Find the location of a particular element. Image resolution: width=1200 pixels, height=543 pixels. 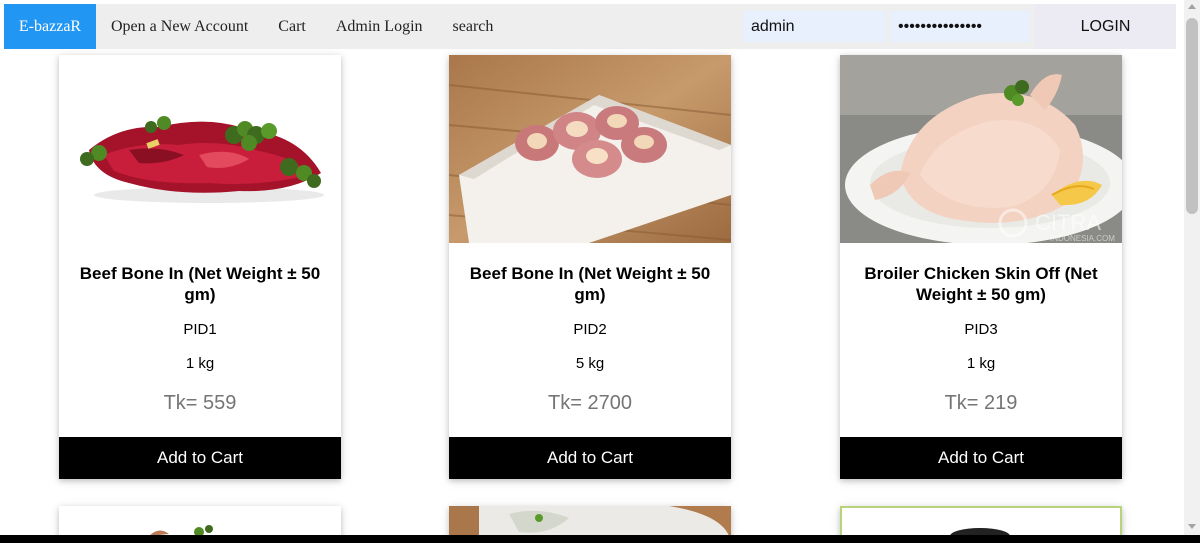

product-price: Tk= 219 is located at coordinates (981, 403).